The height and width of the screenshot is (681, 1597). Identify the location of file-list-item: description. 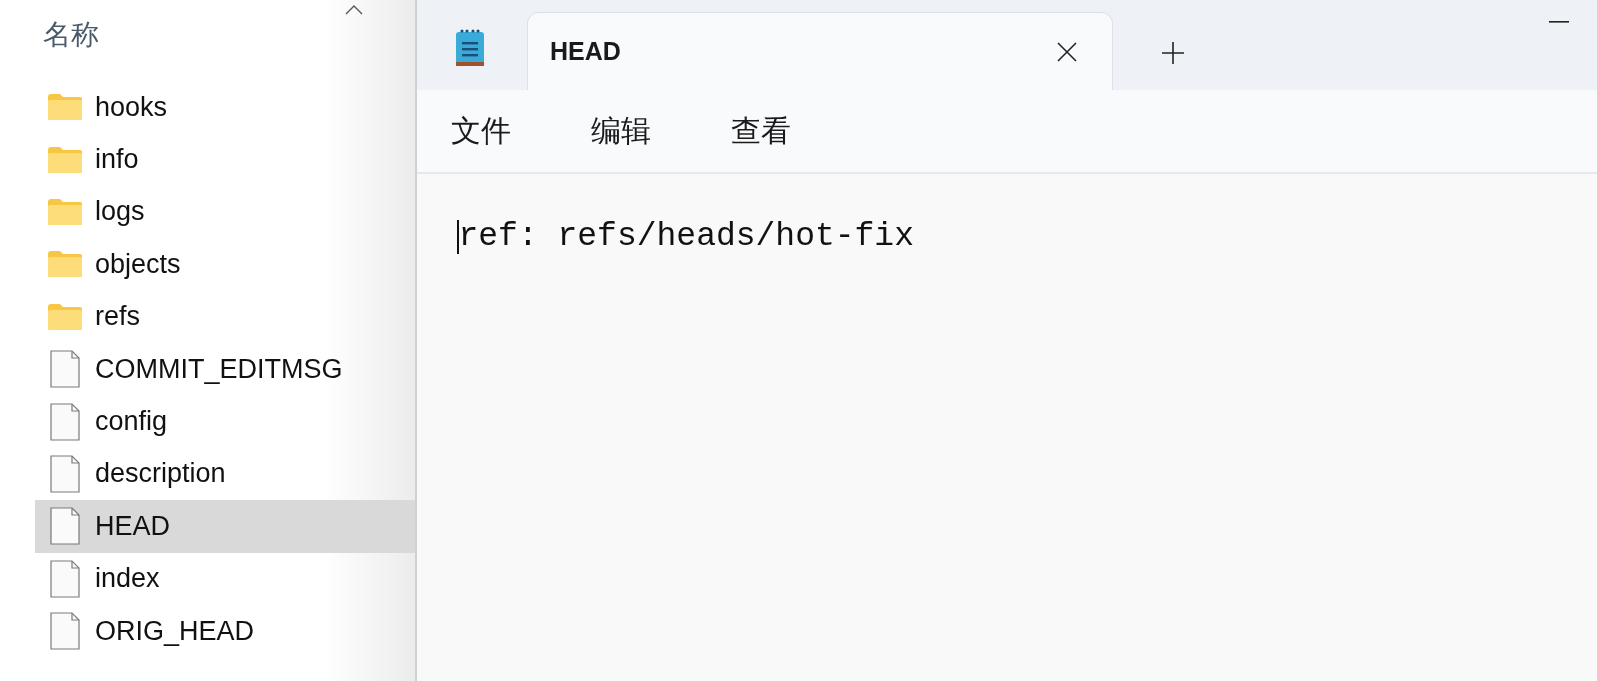
(225, 474).